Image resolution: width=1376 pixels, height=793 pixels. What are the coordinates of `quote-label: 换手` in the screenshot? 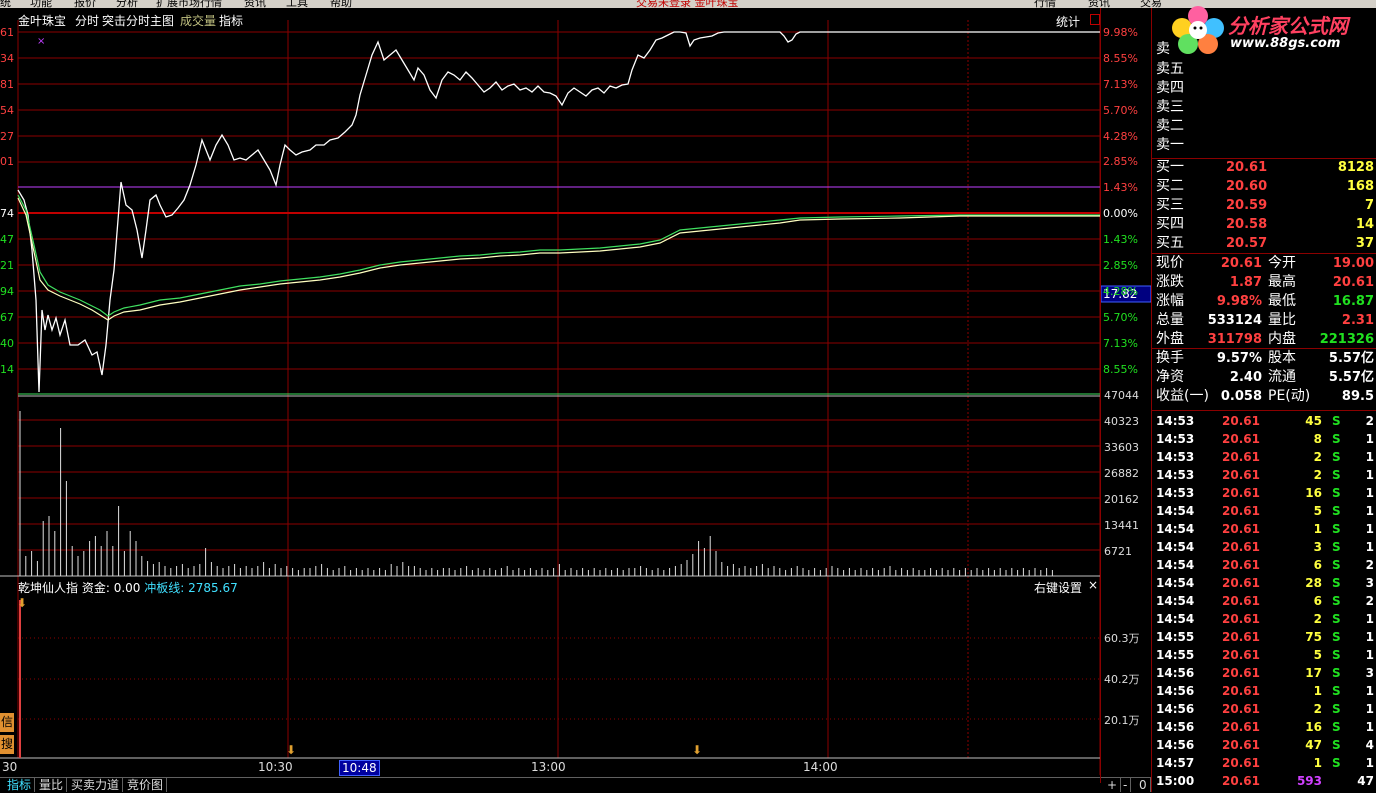 It's located at (1170, 358).